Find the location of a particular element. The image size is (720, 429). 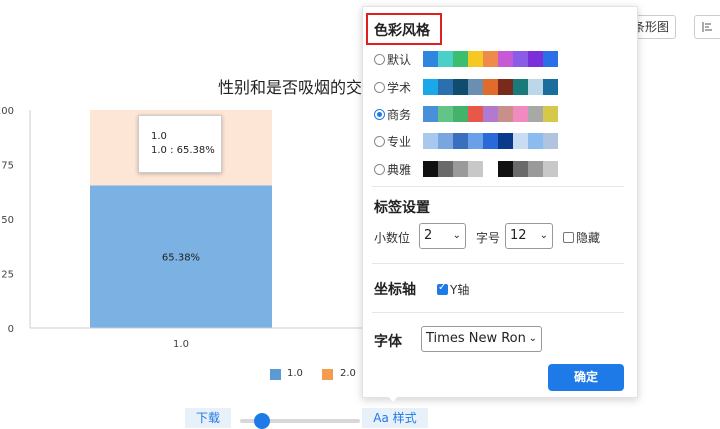

fontsize-value: 12 is located at coordinates (518, 235).